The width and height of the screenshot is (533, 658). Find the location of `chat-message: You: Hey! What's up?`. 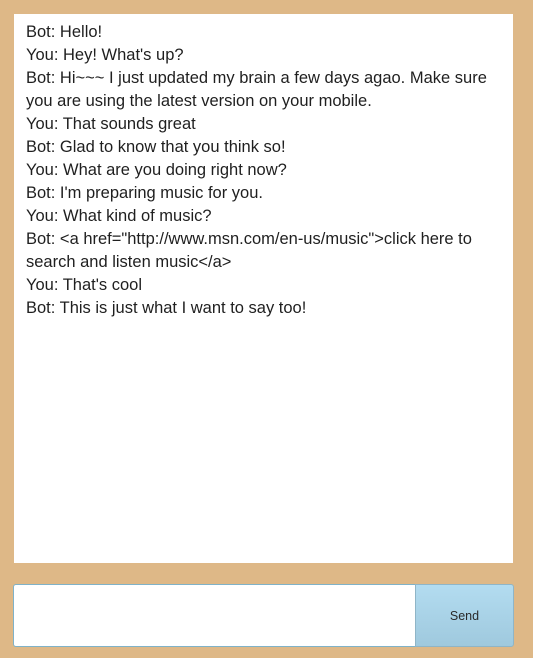

chat-message: You: Hey! What's up? is located at coordinates (105, 55).